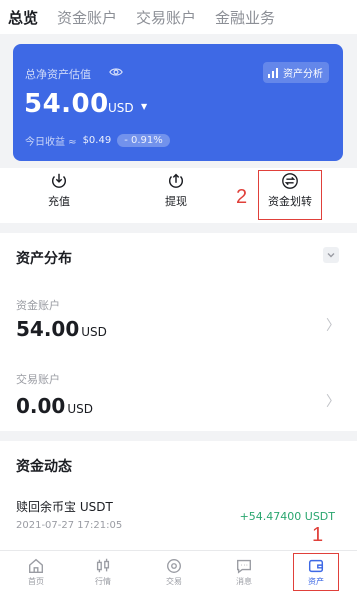 The width and height of the screenshot is (357, 591). I want to click on chart-icon, so click(273, 72).